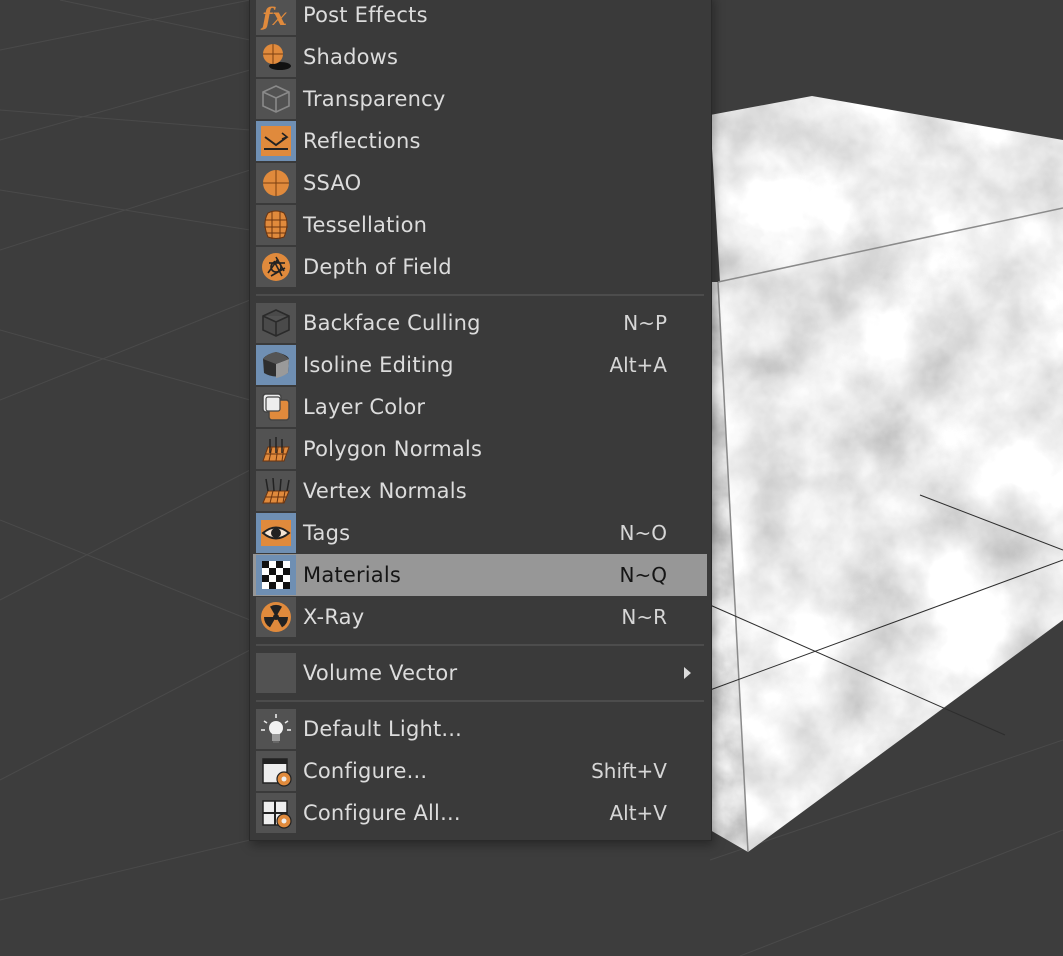 This screenshot has width=1063, height=956. I want to click on menu-item-label: Layer Color, so click(364, 407).